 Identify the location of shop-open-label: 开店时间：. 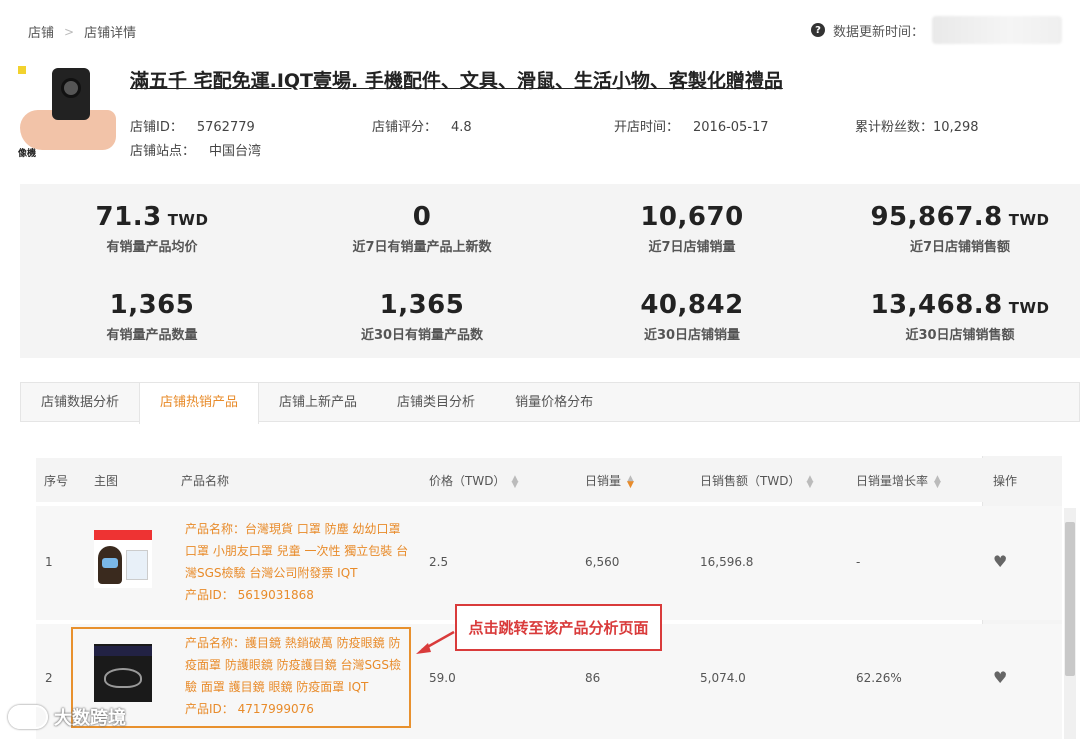
(647, 127).